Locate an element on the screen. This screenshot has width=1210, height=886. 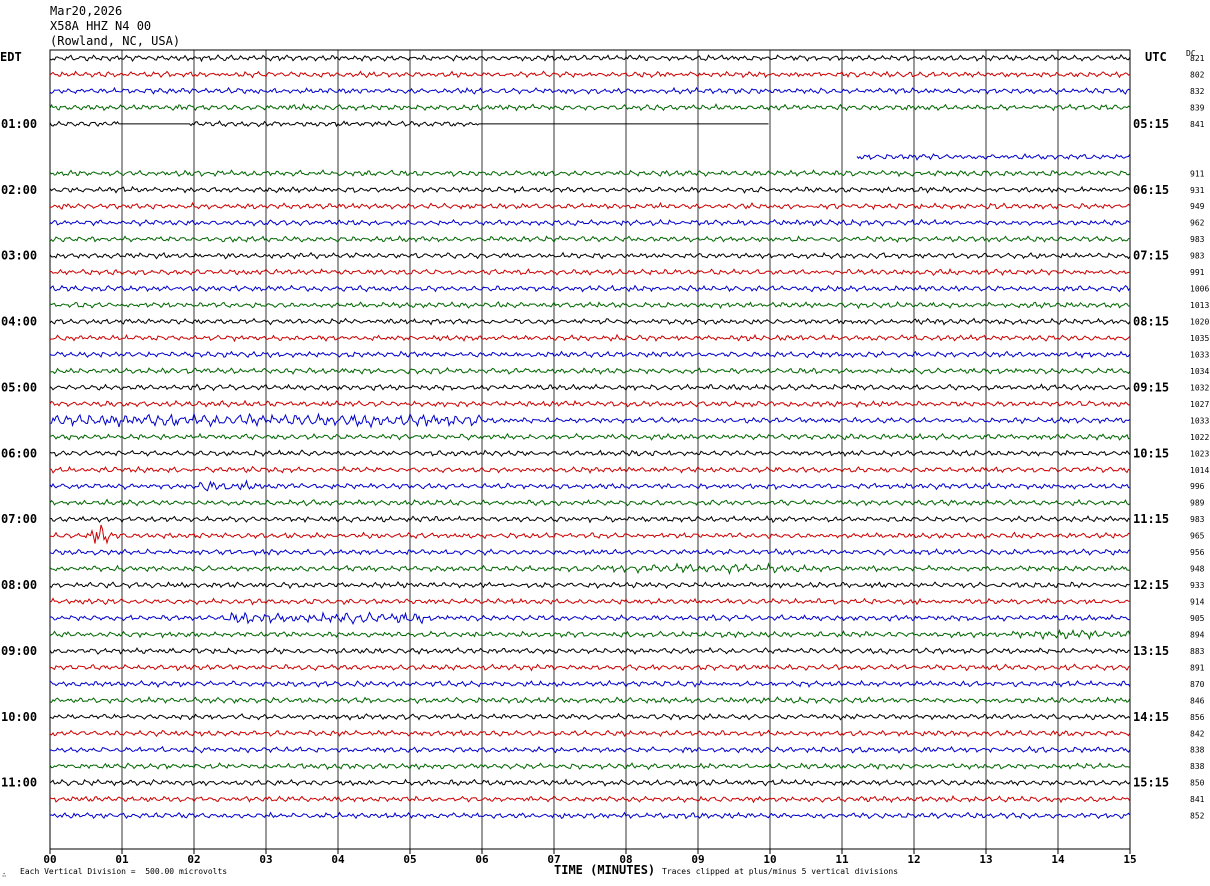
left-hour-label: 04:00 is located at coordinates (19, 322).